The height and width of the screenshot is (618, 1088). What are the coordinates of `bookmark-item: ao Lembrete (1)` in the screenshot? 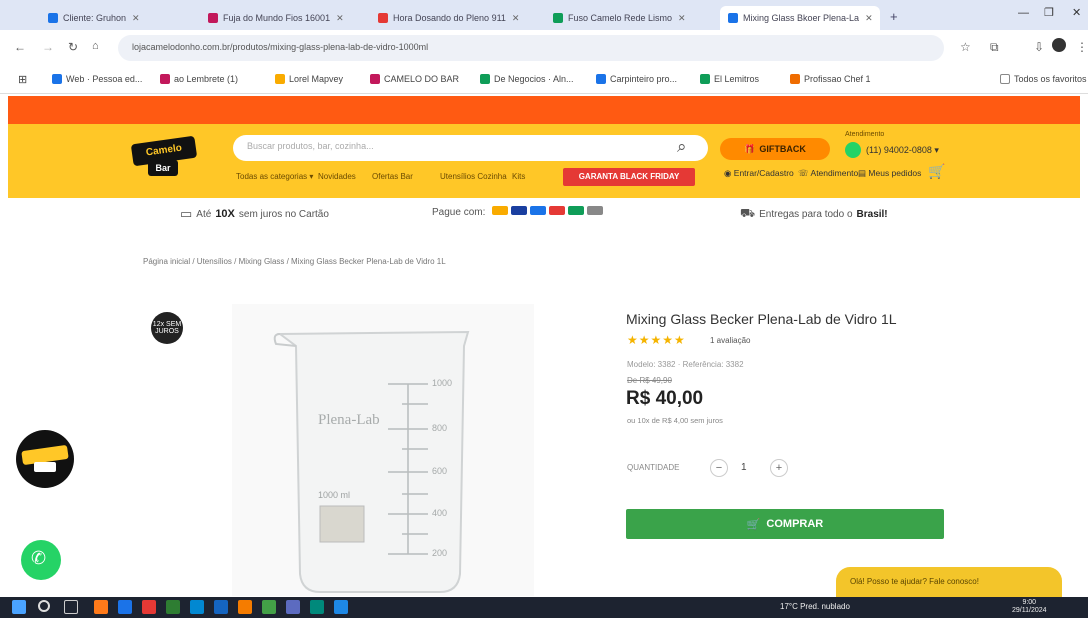 It's located at (199, 79).